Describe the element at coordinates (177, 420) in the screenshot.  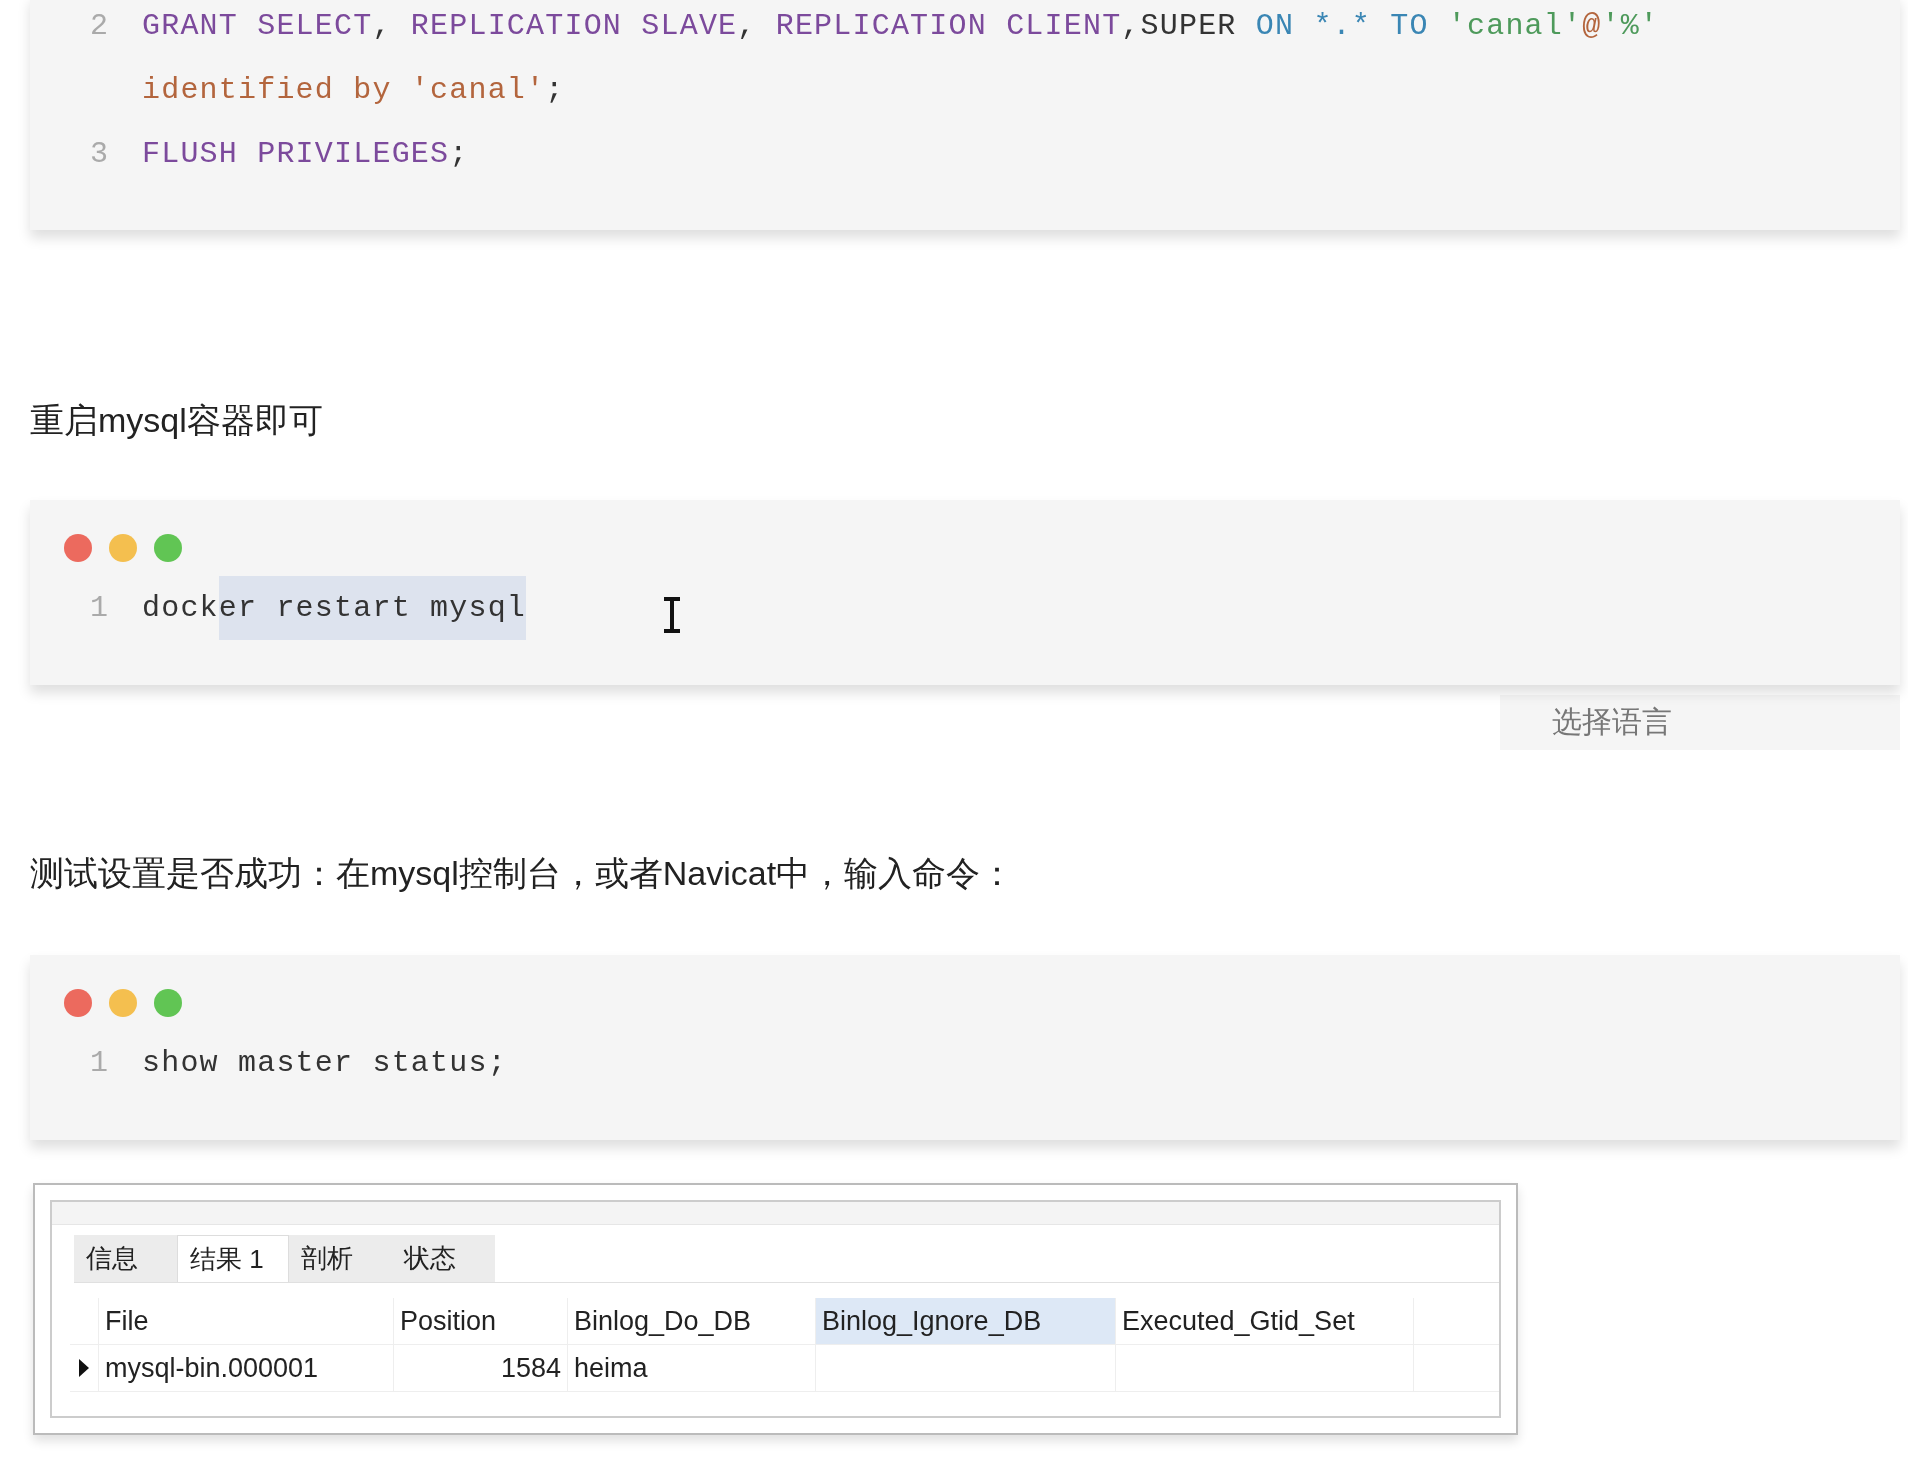
I see `paragraph: 重启mysql容器即可` at that location.